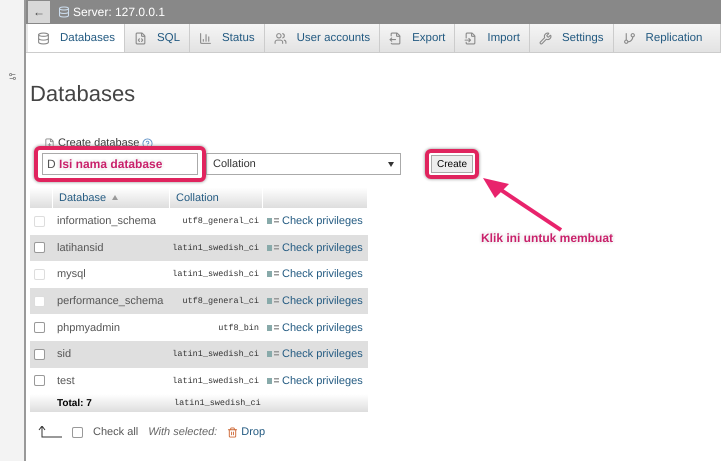 This screenshot has width=721, height=461. What do you see at coordinates (418, 38) in the screenshot?
I see `tab: Export` at bounding box center [418, 38].